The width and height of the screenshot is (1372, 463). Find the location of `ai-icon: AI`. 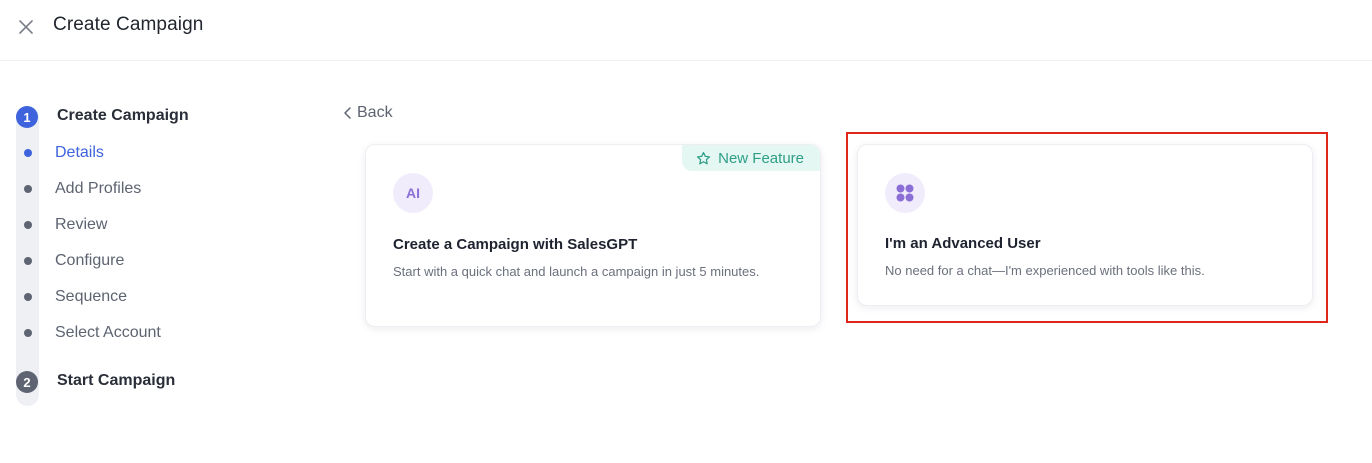

ai-icon: AI is located at coordinates (413, 193).